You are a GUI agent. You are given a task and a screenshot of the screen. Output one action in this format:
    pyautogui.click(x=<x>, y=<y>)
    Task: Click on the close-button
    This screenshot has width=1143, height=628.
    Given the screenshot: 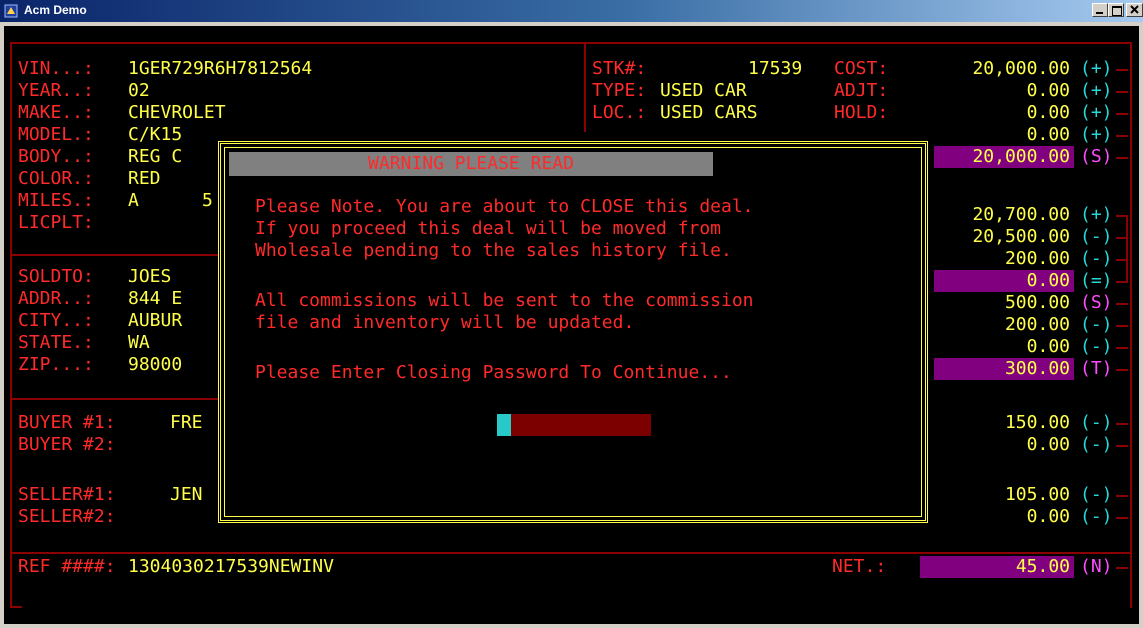 What is the action you would take?
    pyautogui.click(x=1134, y=10)
    